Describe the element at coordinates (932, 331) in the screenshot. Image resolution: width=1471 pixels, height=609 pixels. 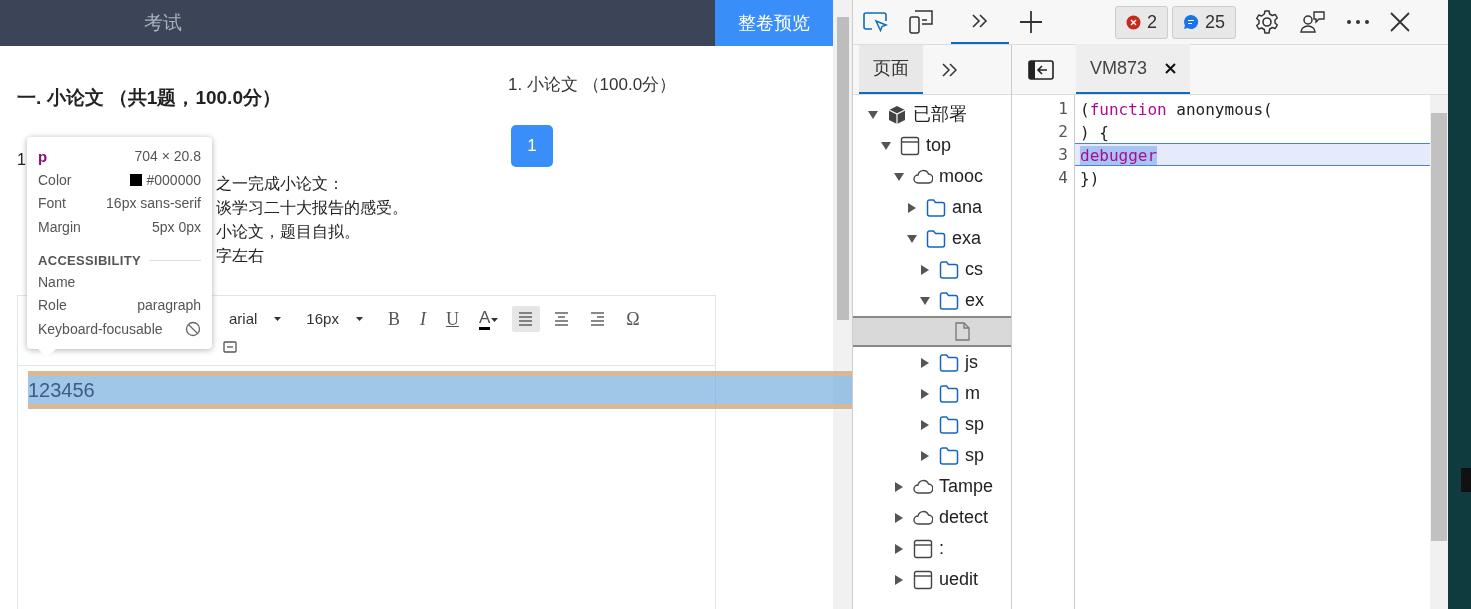
I see `tree-item` at that location.